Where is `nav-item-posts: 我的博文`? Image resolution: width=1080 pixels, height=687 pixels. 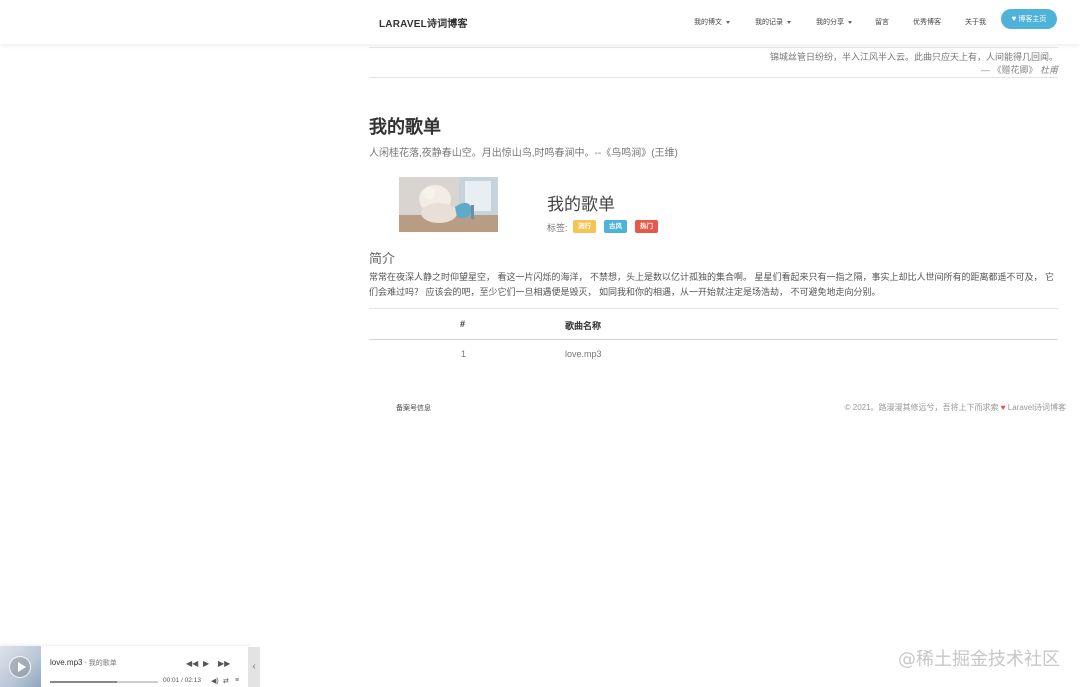
nav-item-posts: 我的博文 is located at coordinates (712, 22).